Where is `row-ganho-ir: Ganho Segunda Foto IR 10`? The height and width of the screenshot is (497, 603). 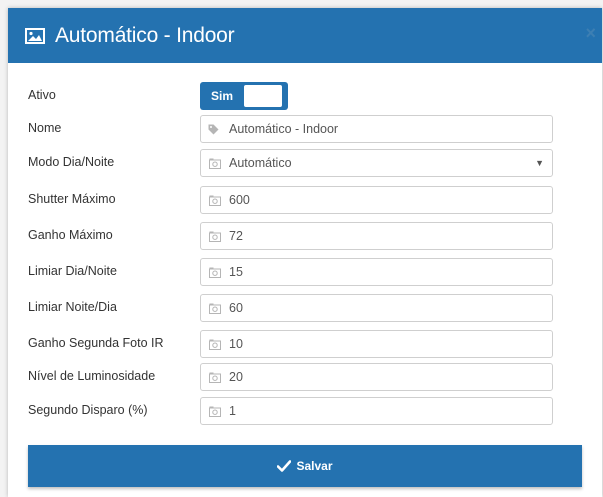
row-ganho-ir: Ganho Segunda Foto IR 10 is located at coordinates (305, 344).